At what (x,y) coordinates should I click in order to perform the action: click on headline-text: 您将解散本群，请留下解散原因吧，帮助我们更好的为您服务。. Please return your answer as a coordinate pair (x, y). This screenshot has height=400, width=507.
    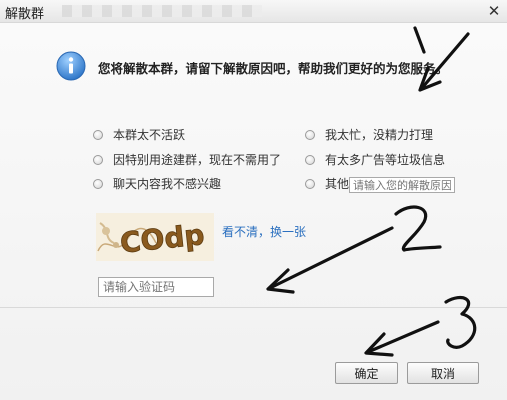
    Looking at the image, I should click on (273, 68).